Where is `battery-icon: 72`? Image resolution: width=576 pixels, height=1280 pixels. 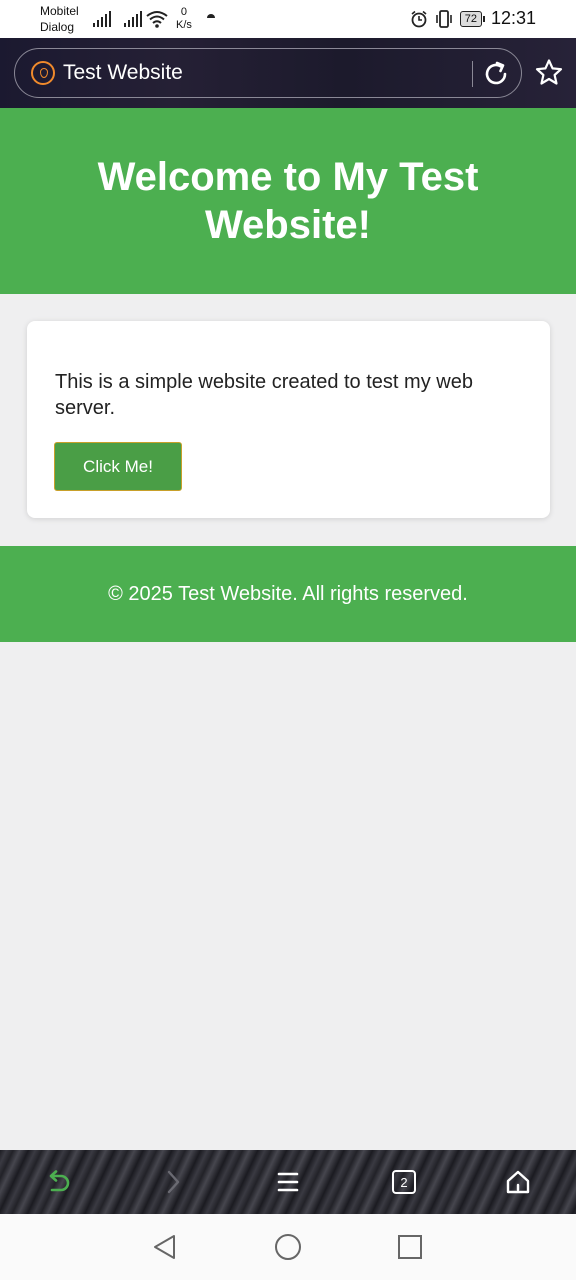
battery-icon: 72 is located at coordinates (472, 18).